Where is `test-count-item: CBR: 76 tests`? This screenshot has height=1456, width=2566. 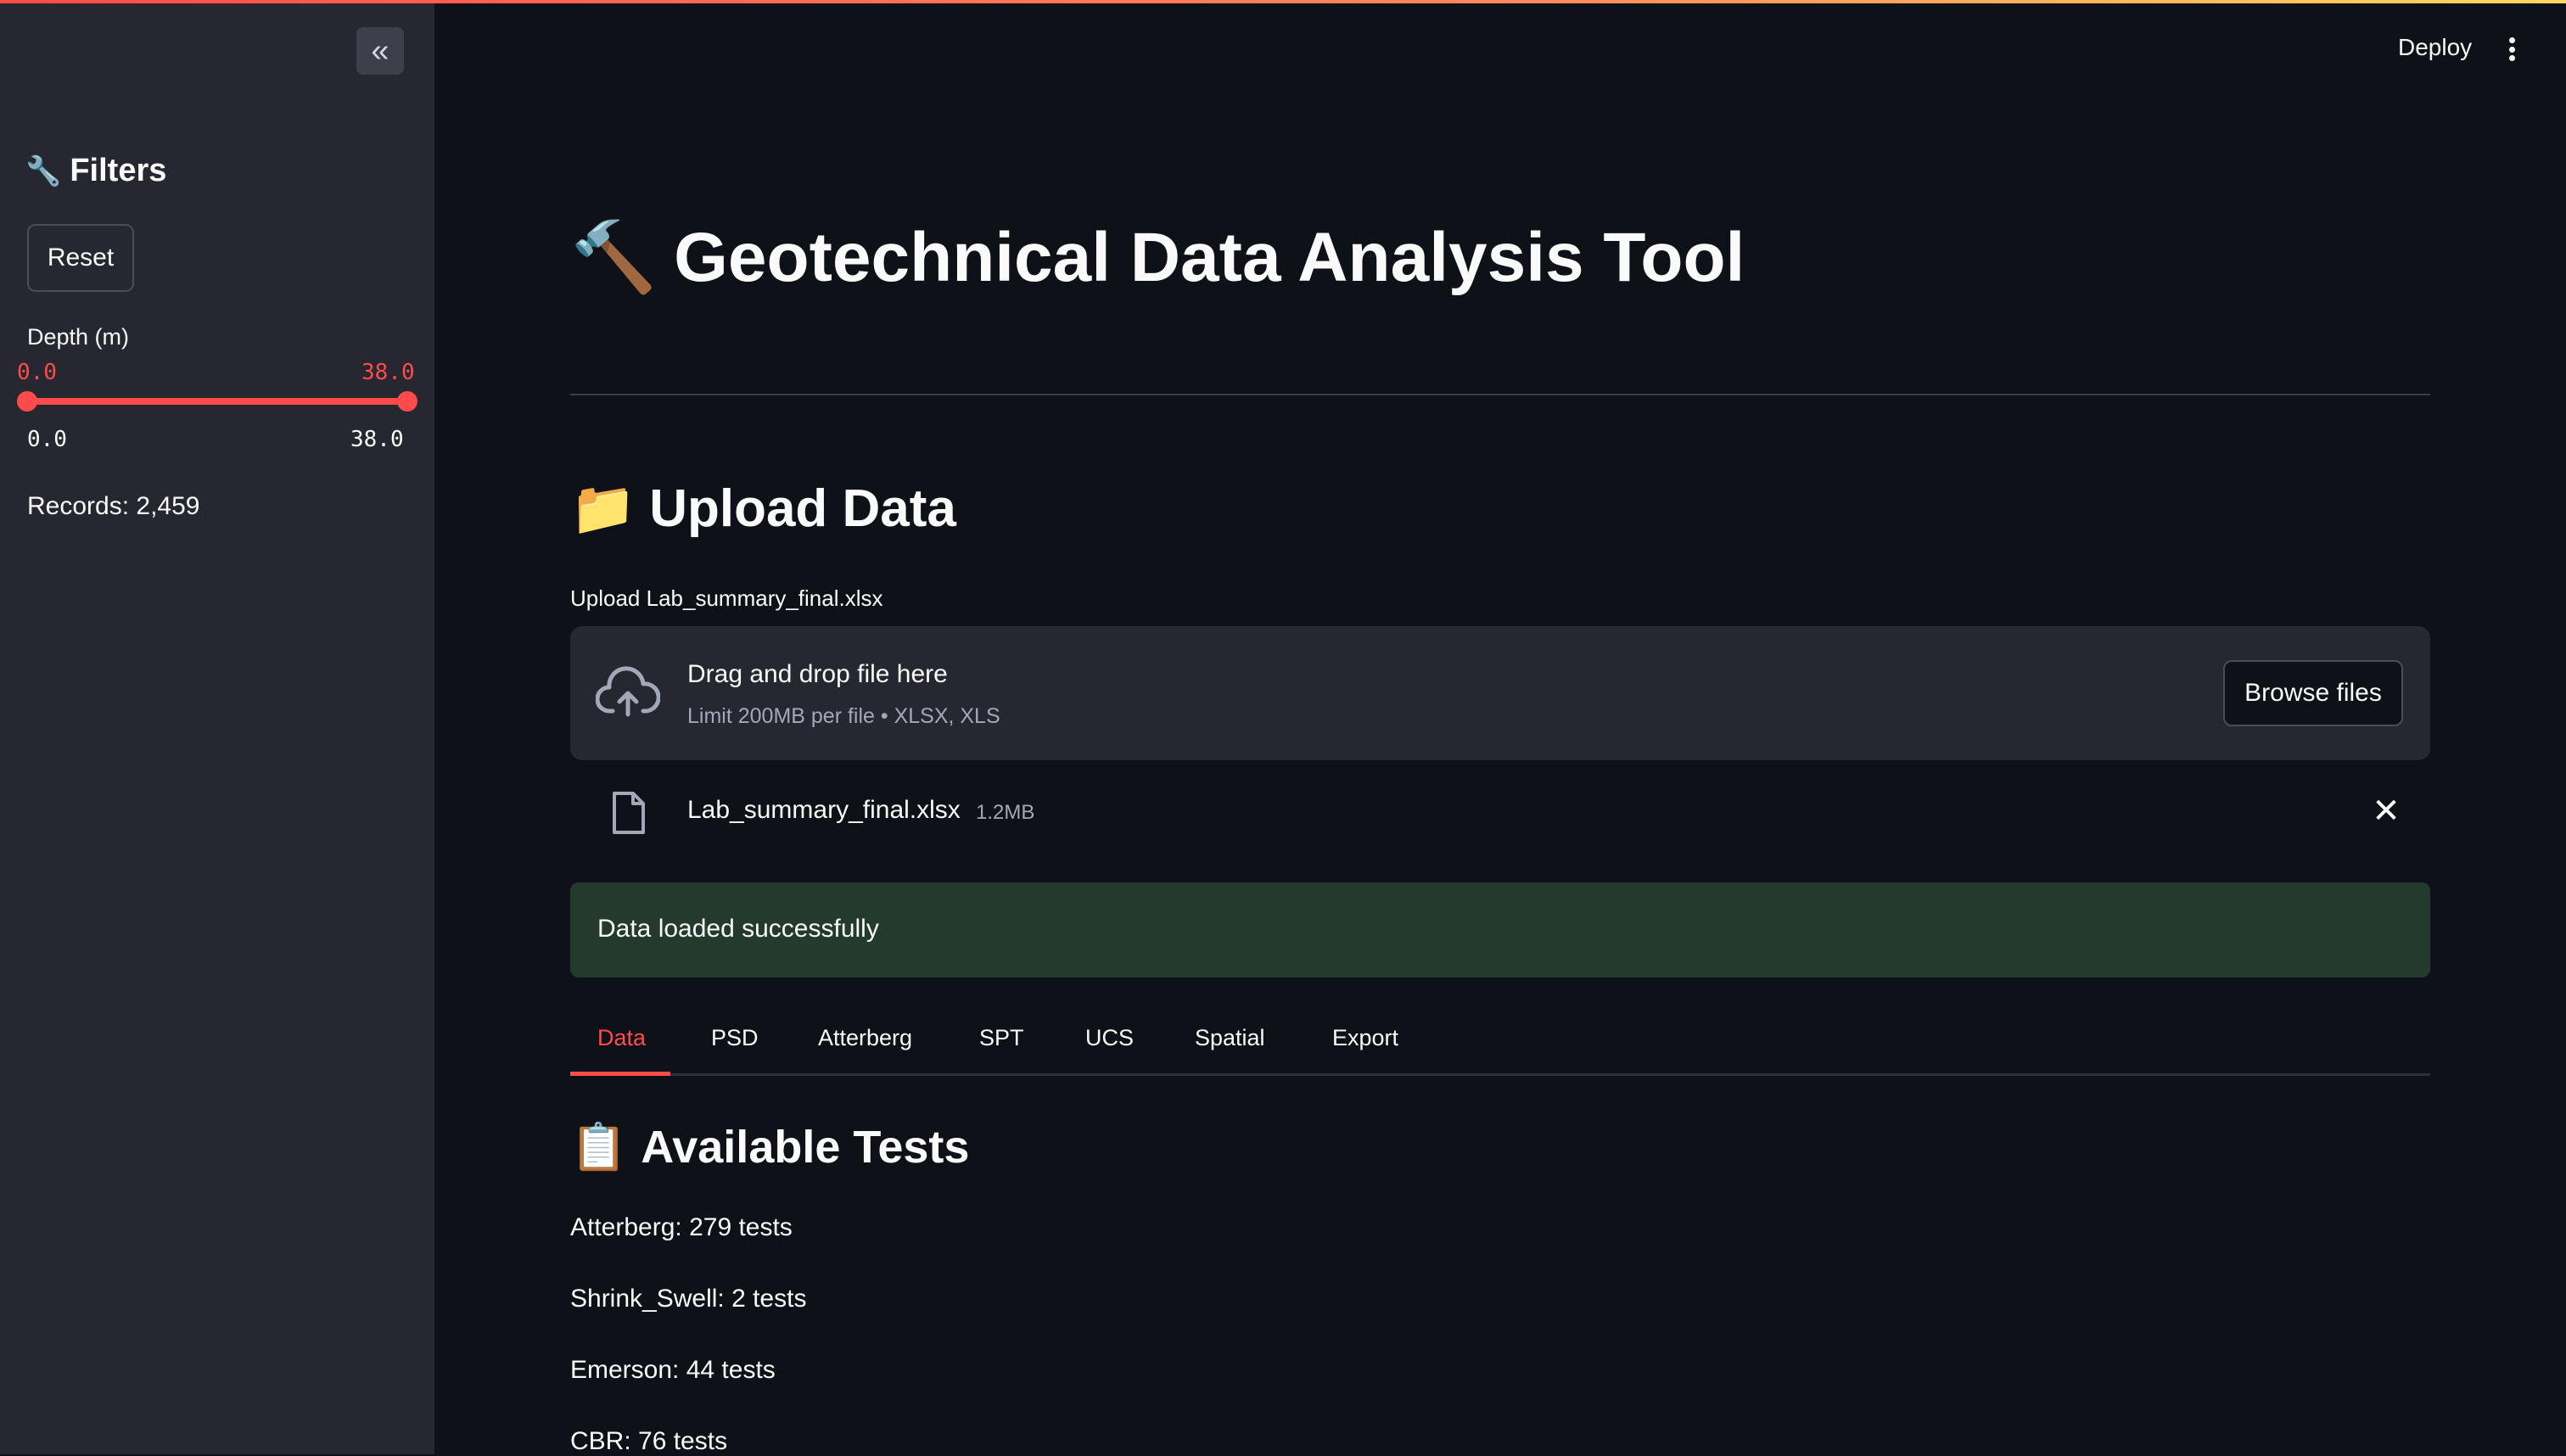
test-count-item: CBR: 76 tests is located at coordinates (649, 1441).